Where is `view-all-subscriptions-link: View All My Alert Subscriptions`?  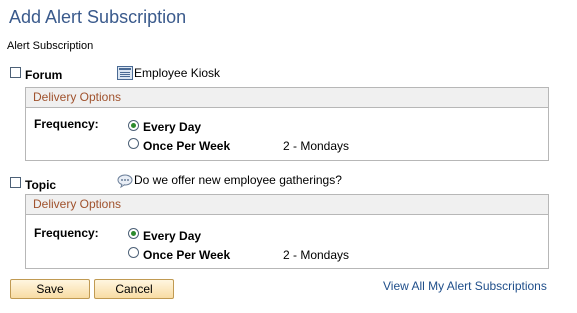 view-all-subscriptions-link: View All My Alert Subscriptions is located at coordinates (465, 286).